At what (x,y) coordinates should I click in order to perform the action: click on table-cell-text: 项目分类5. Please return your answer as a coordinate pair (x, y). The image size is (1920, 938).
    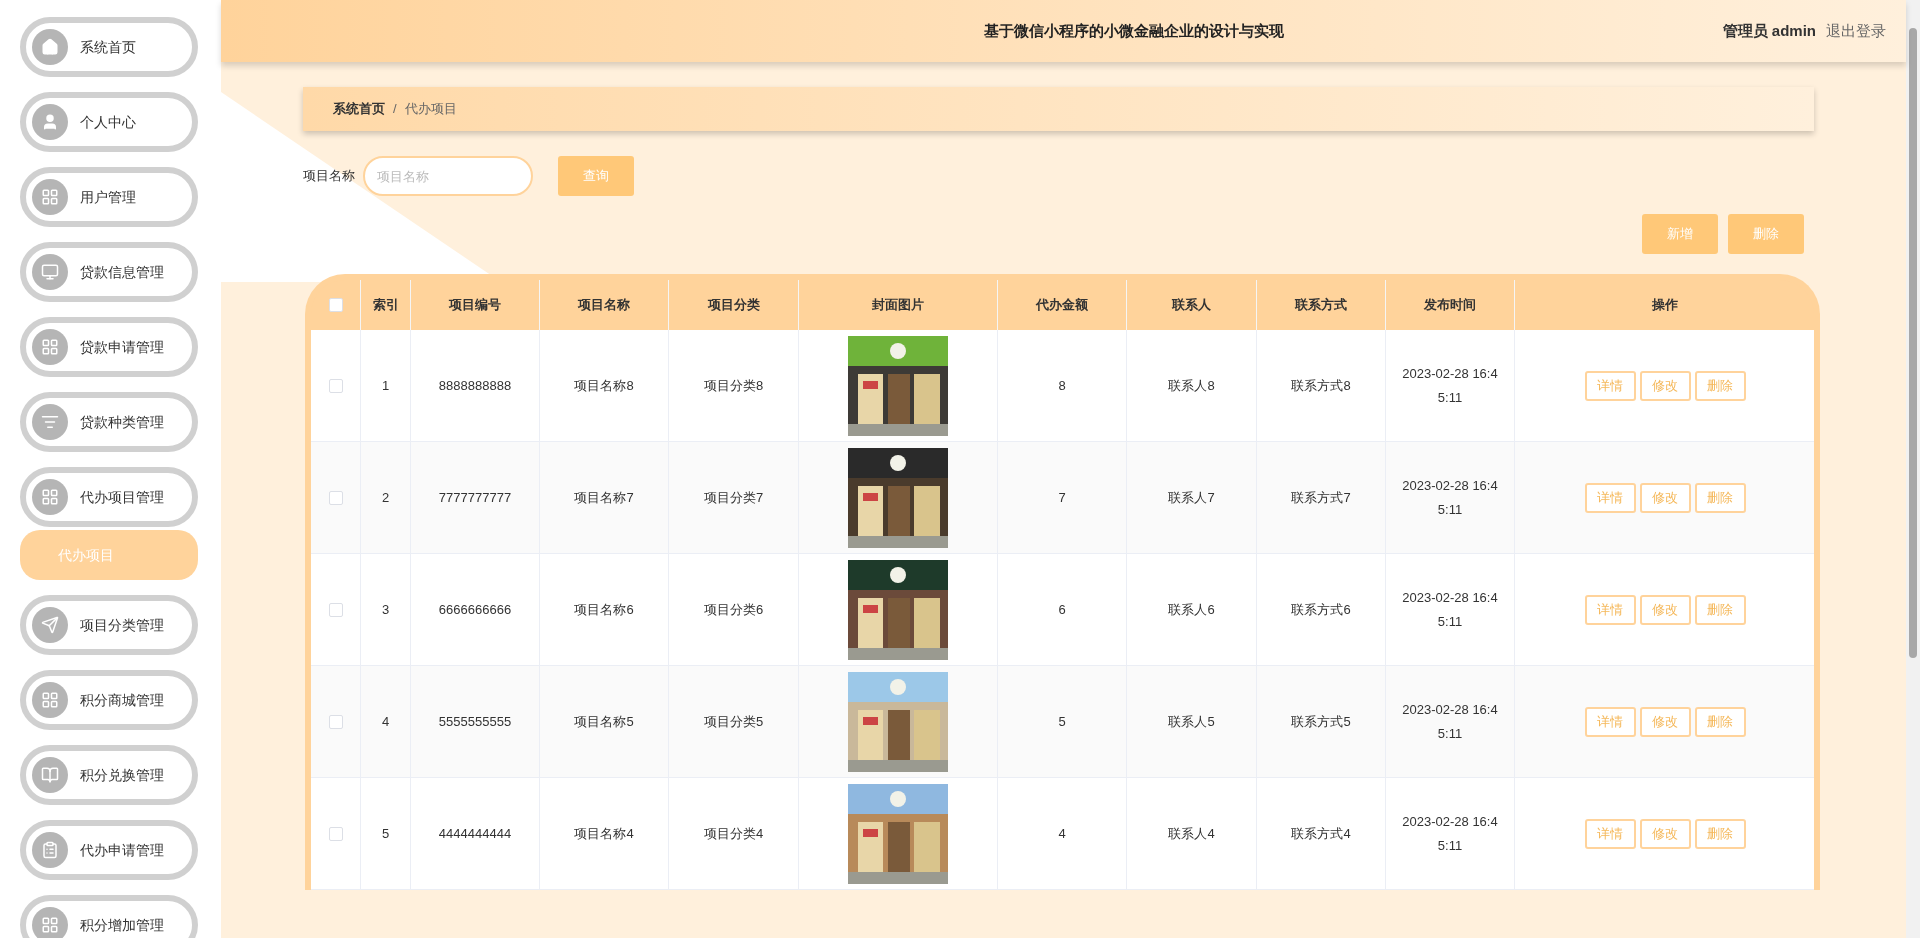
    Looking at the image, I should click on (733, 721).